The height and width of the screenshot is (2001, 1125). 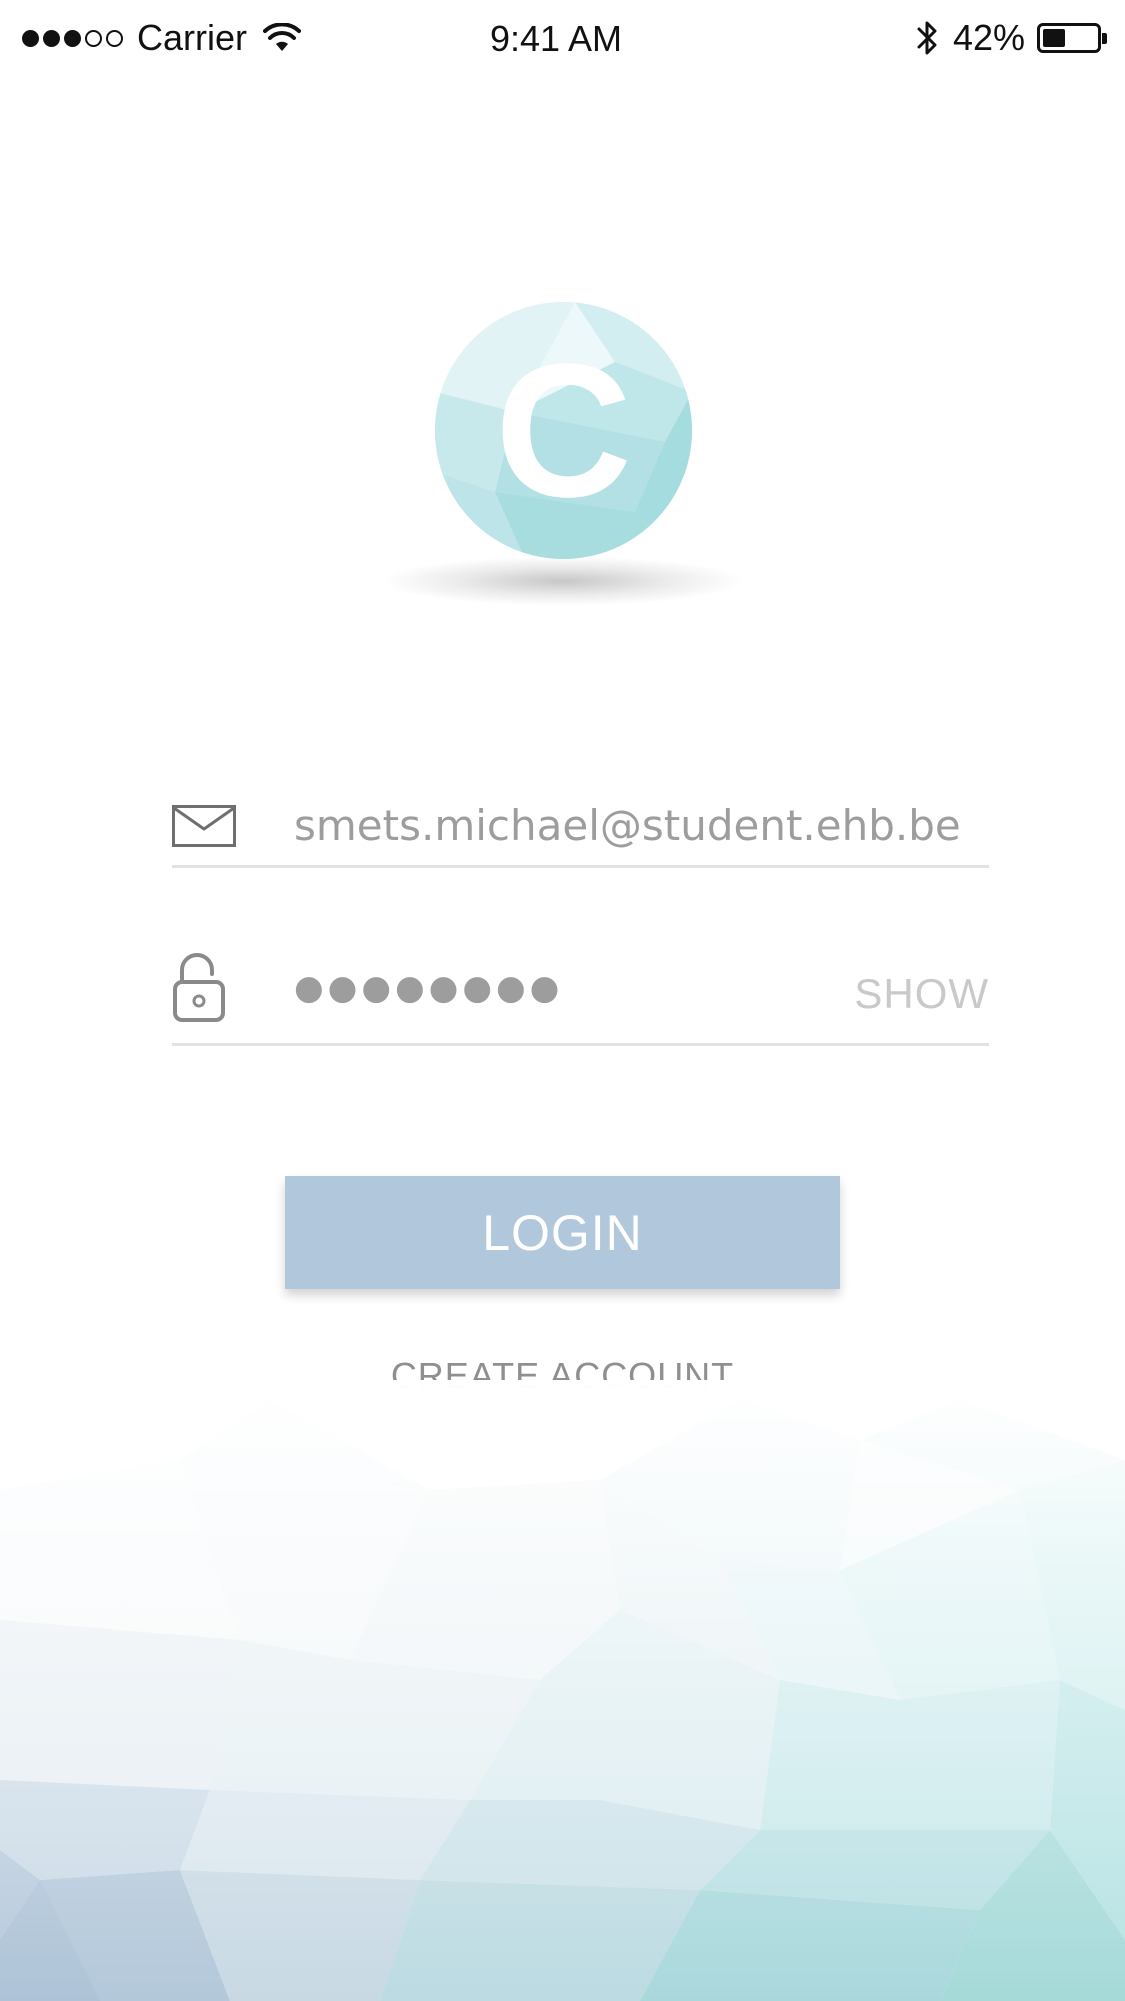 I want to click on battery-fill, so click(x=1054, y=38).